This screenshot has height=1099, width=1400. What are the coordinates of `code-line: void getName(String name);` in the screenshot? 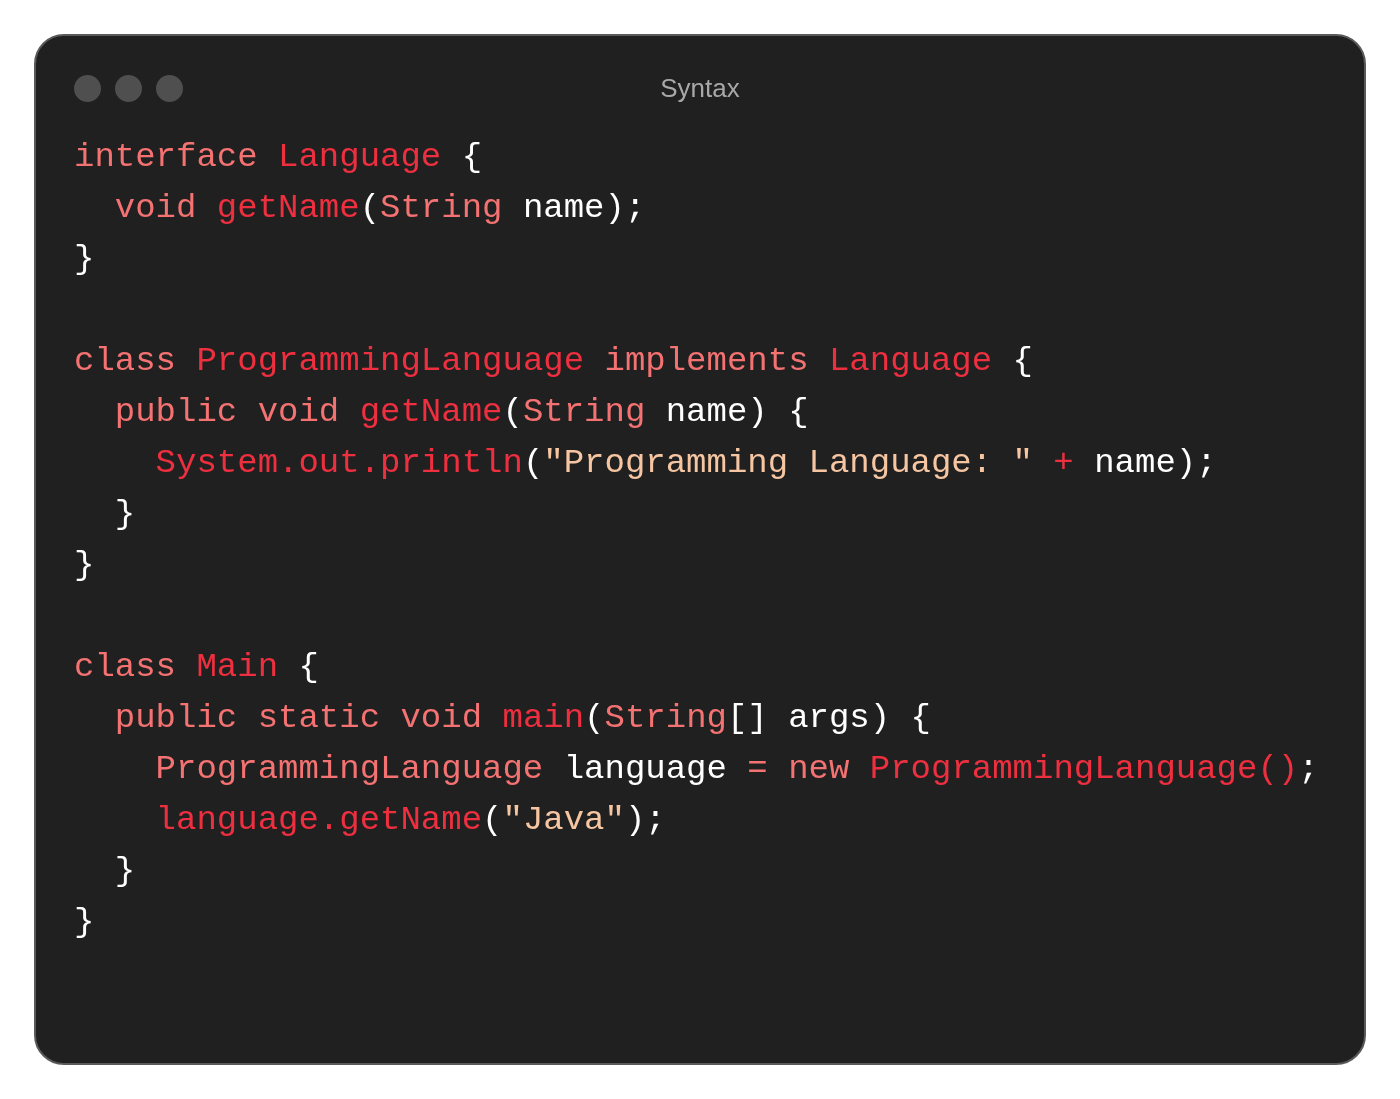 It's located at (379, 208).